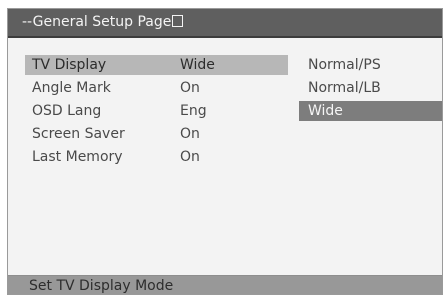 Image resolution: width=445 pixels, height=297 pixels. Describe the element at coordinates (370, 111) in the screenshot. I see `option-row-wide: Wide` at that location.